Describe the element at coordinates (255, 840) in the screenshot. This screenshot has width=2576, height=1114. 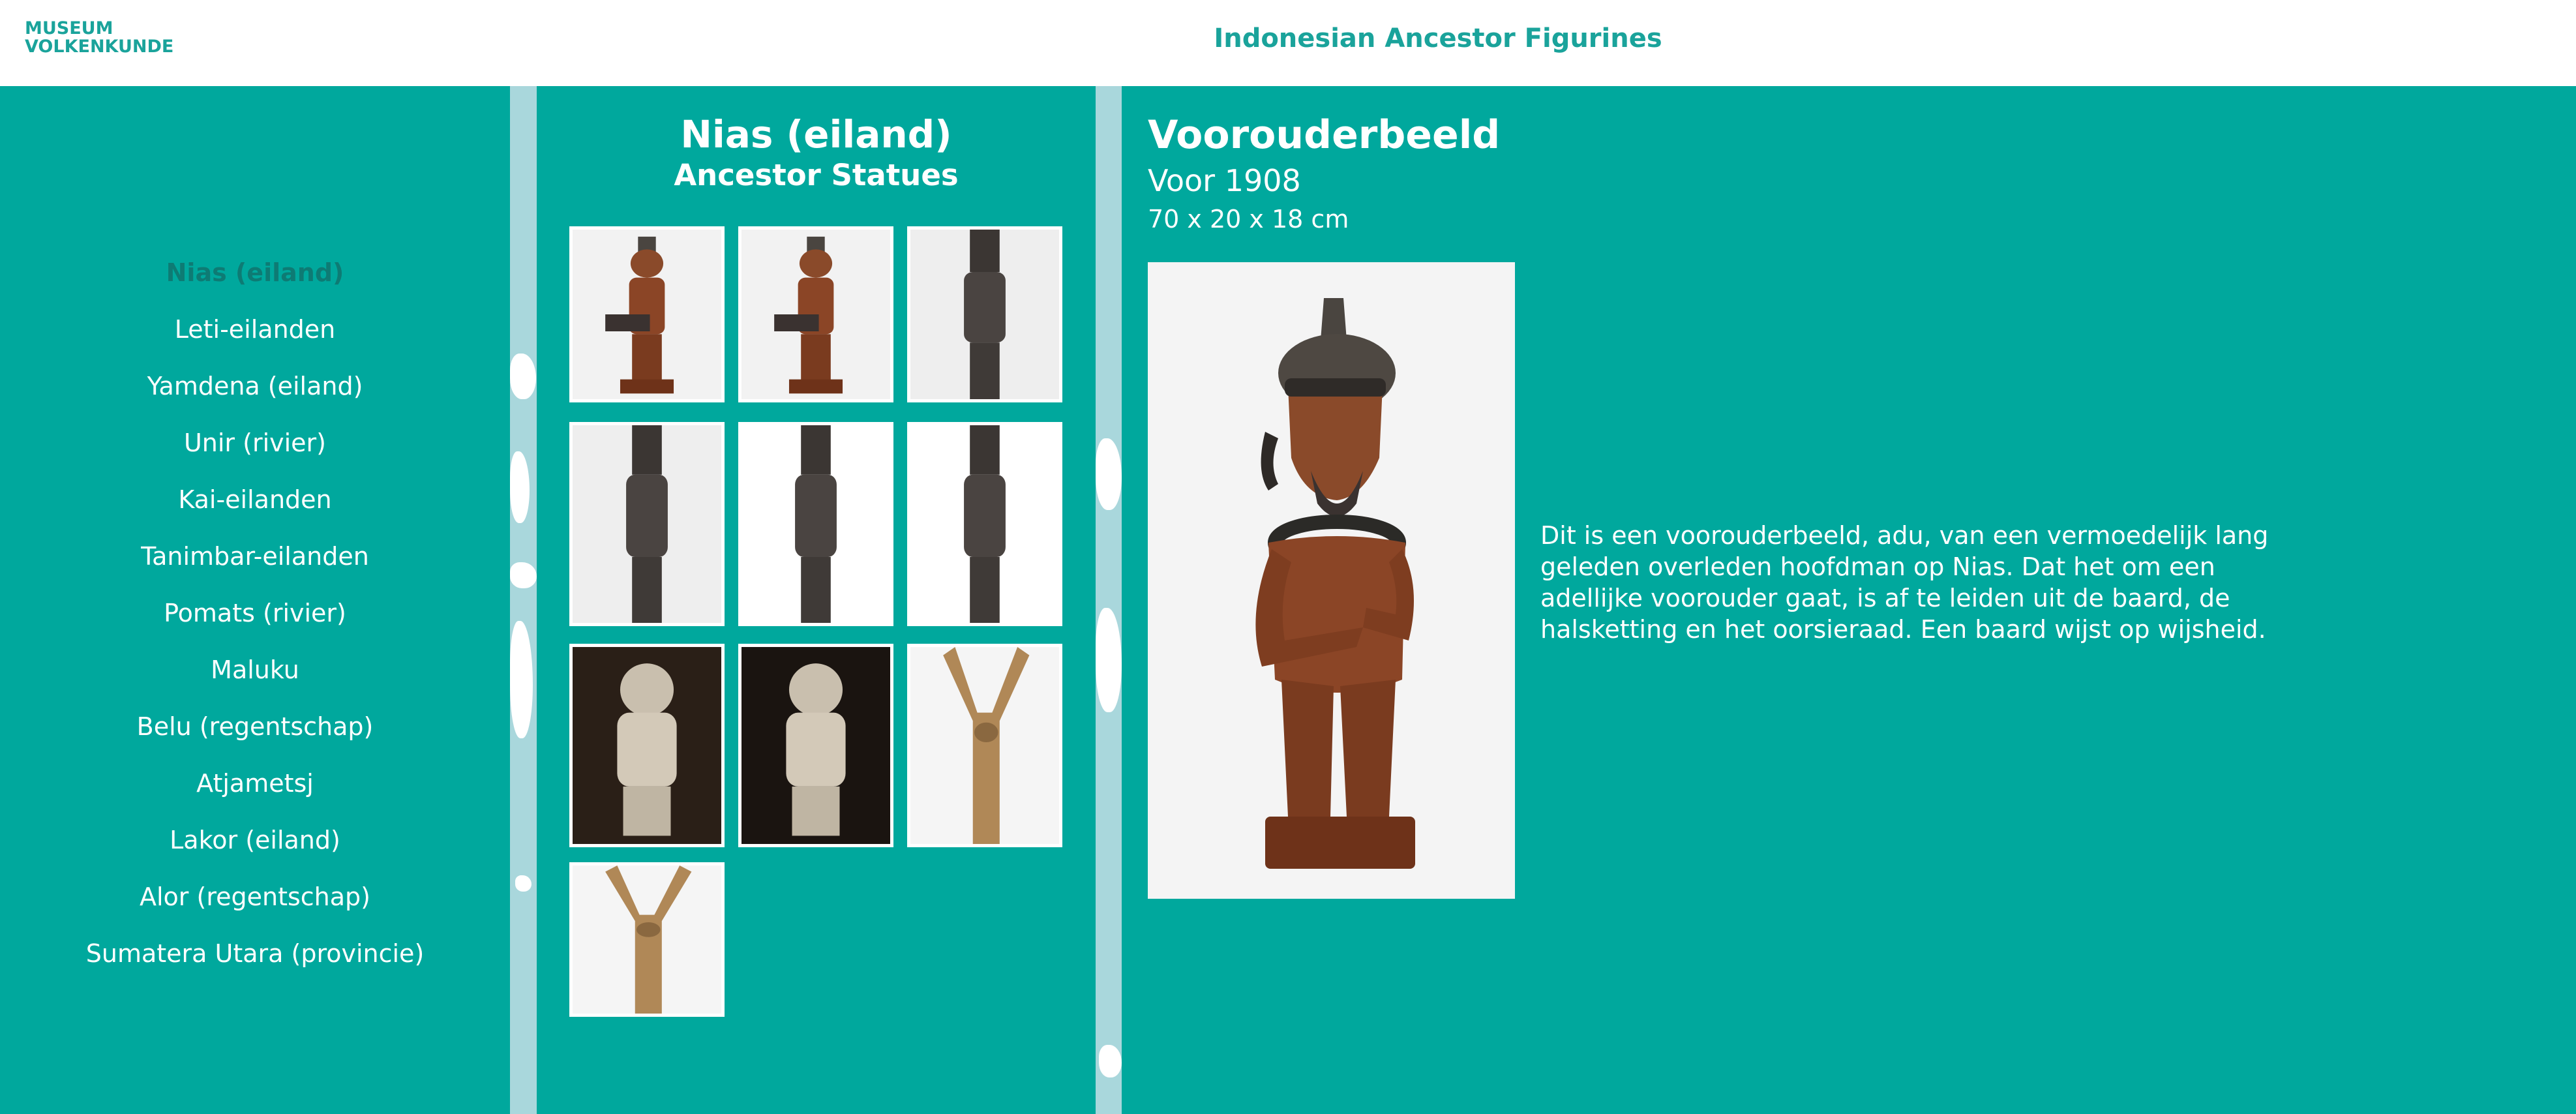
I see `region-item: Lakor (eiland)` at that location.